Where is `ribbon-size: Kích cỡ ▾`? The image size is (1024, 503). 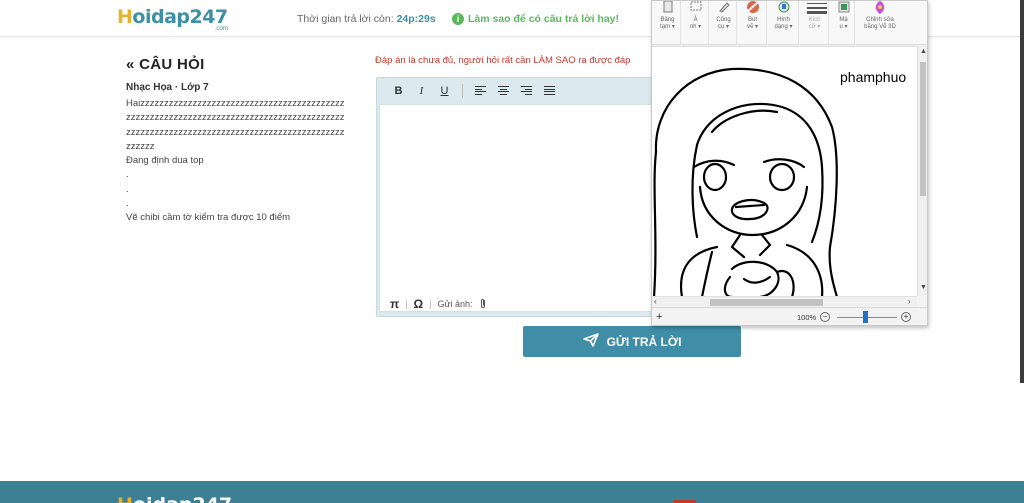 ribbon-size: Kích cỡ ▾ is located at coordinates (815, 23).